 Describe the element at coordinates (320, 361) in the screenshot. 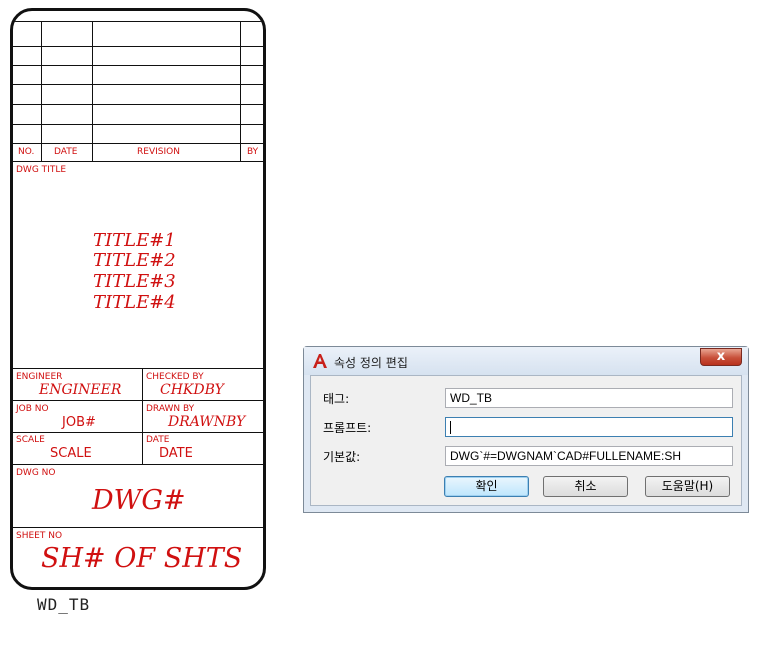

I see `autocad-a-icon` at that location.